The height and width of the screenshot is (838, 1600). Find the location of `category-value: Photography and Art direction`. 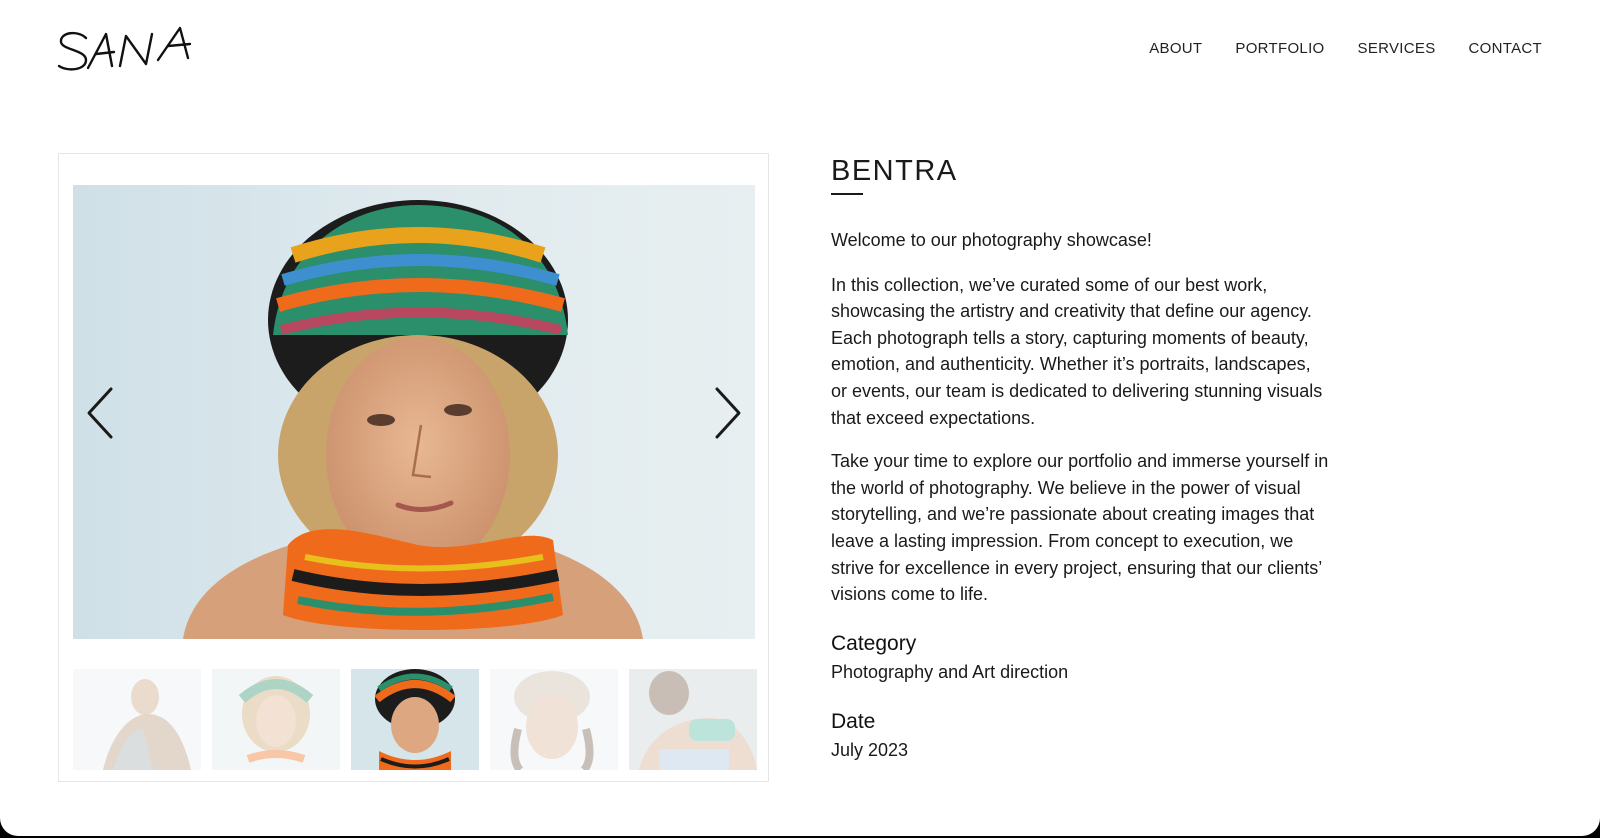

category-value: Photography and Art direction is located at coordinates (950, 671).